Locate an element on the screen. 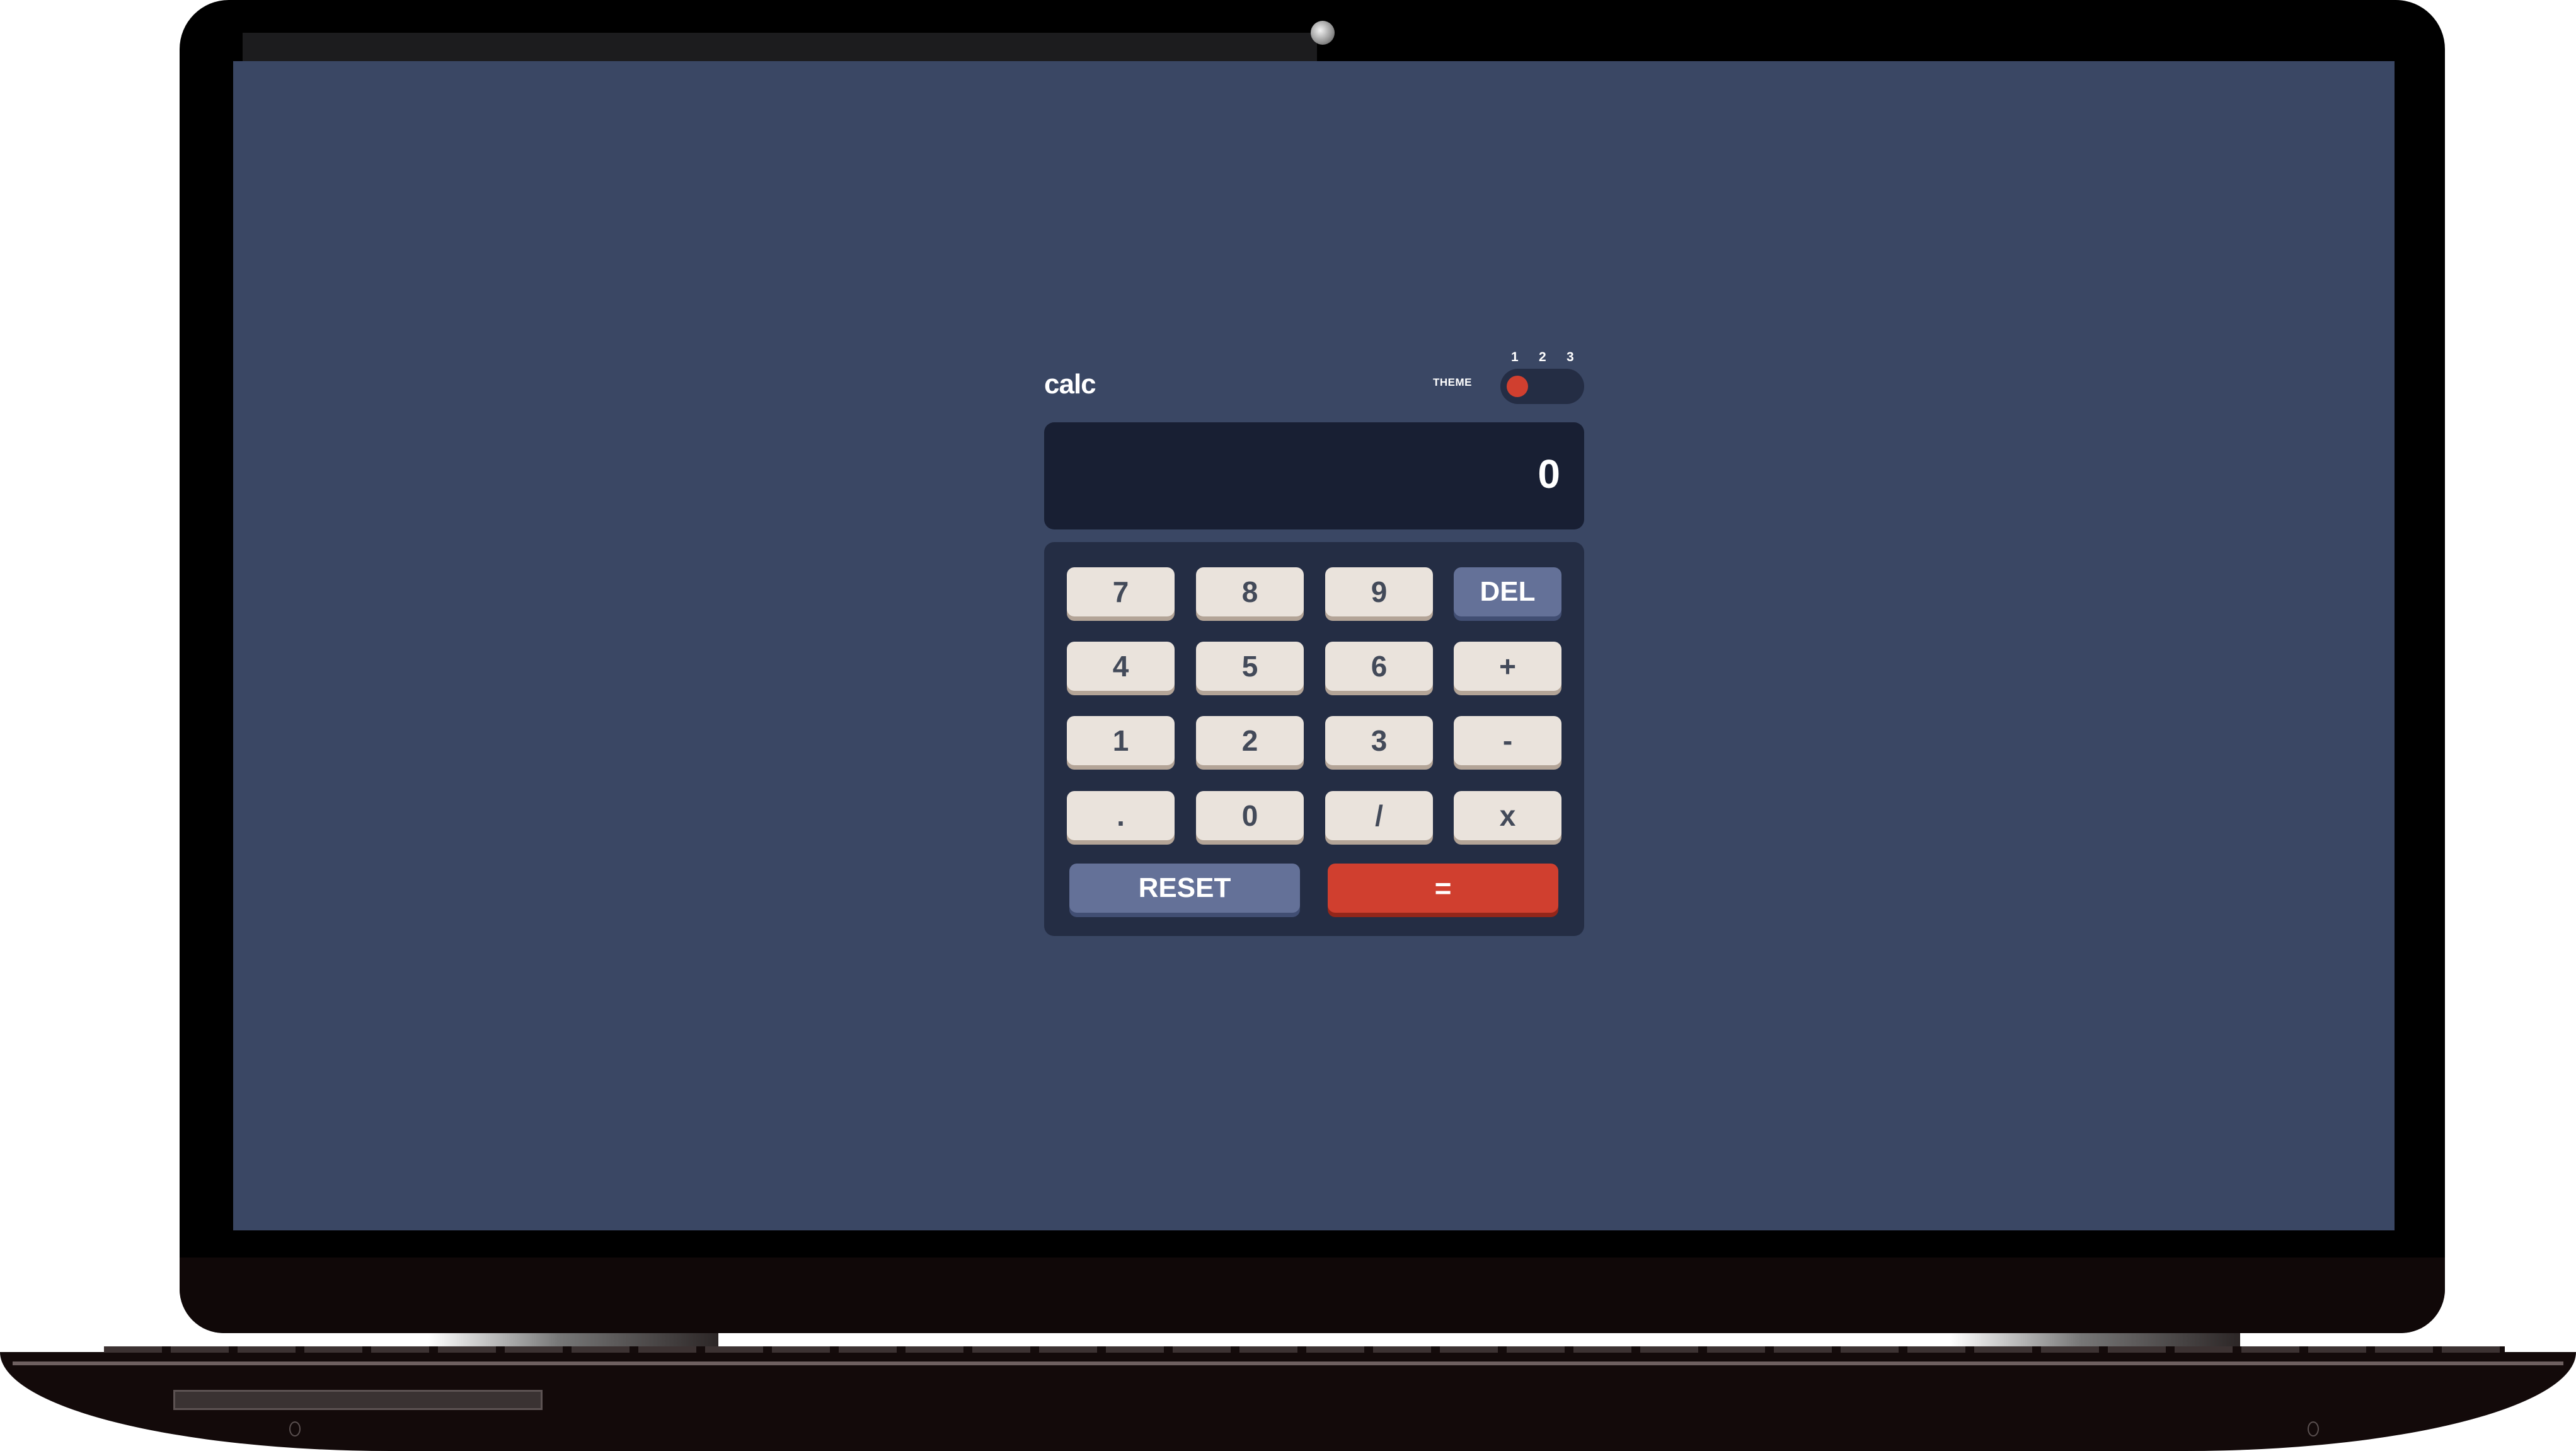 The image size is (2576, 1451). app-title: calc is located at coordinates (1070, 385).